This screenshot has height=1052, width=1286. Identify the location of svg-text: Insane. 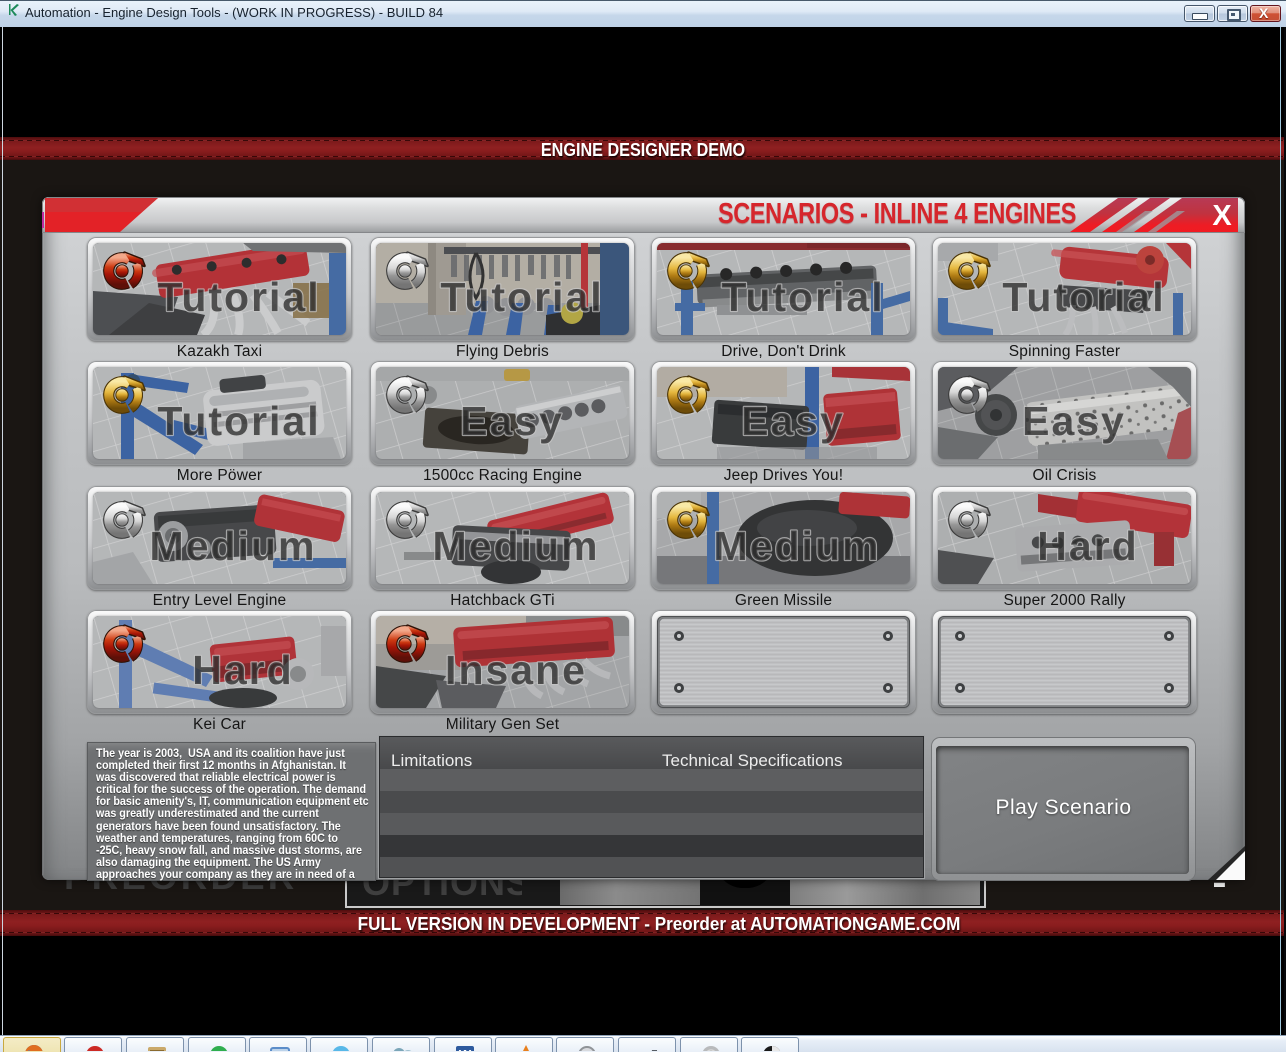
(516, 670).